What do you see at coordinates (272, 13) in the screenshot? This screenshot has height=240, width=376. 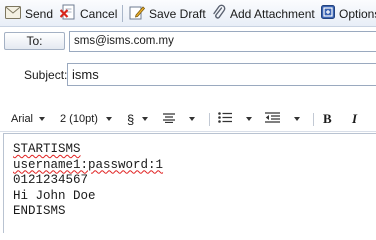 I see `add-attachment-label: Add Attachment` at bounding box center [272, 13].